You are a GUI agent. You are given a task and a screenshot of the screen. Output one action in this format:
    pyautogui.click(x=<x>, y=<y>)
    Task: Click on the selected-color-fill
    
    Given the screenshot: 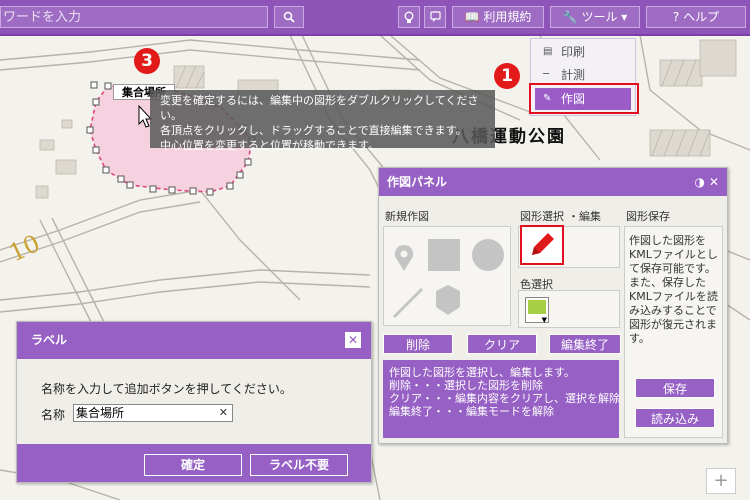 What is the action you would take?
    pyautogui.click(x=537, y=307)
    